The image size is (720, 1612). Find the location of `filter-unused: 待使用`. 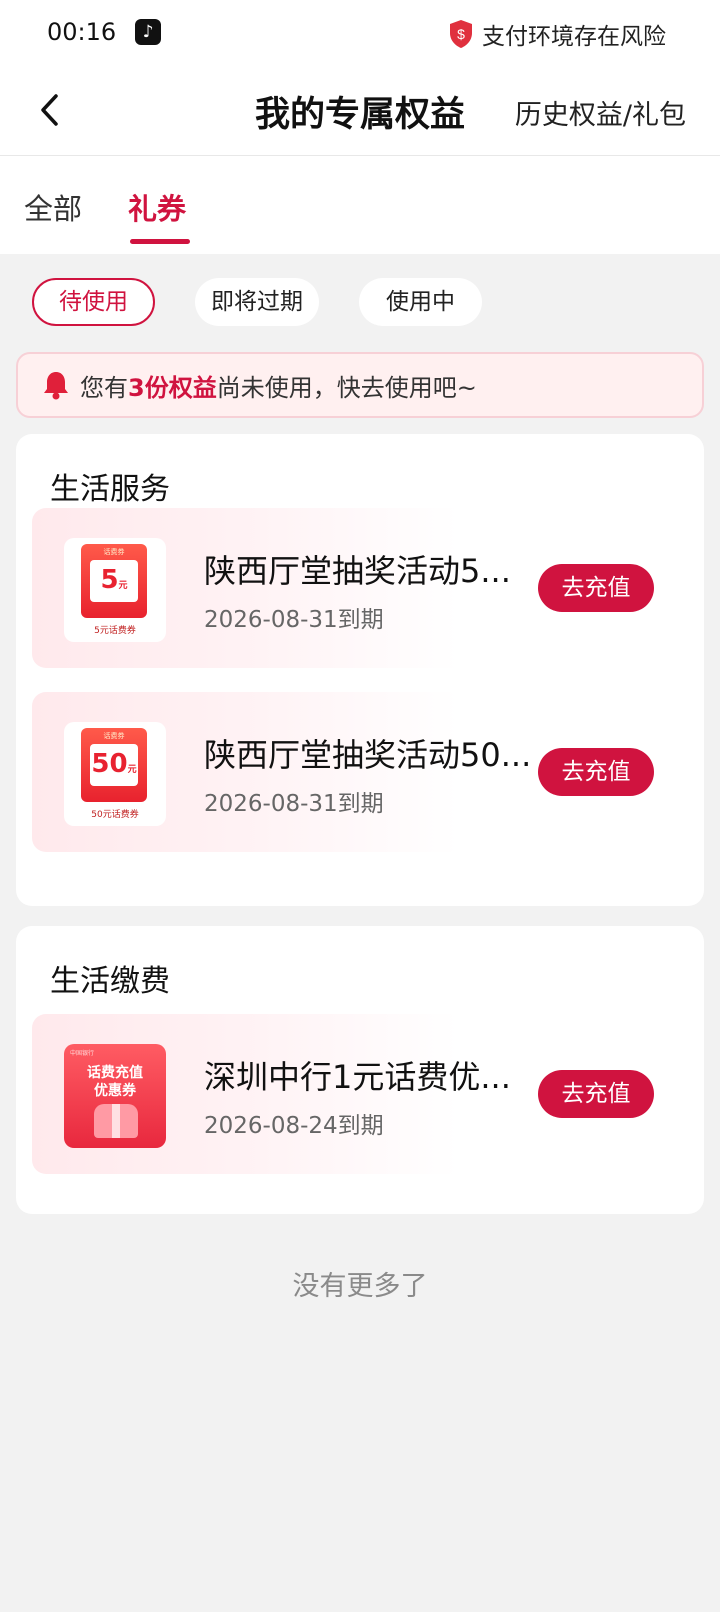

filter-unused: 待使用 is located at coordinates (93, 302).